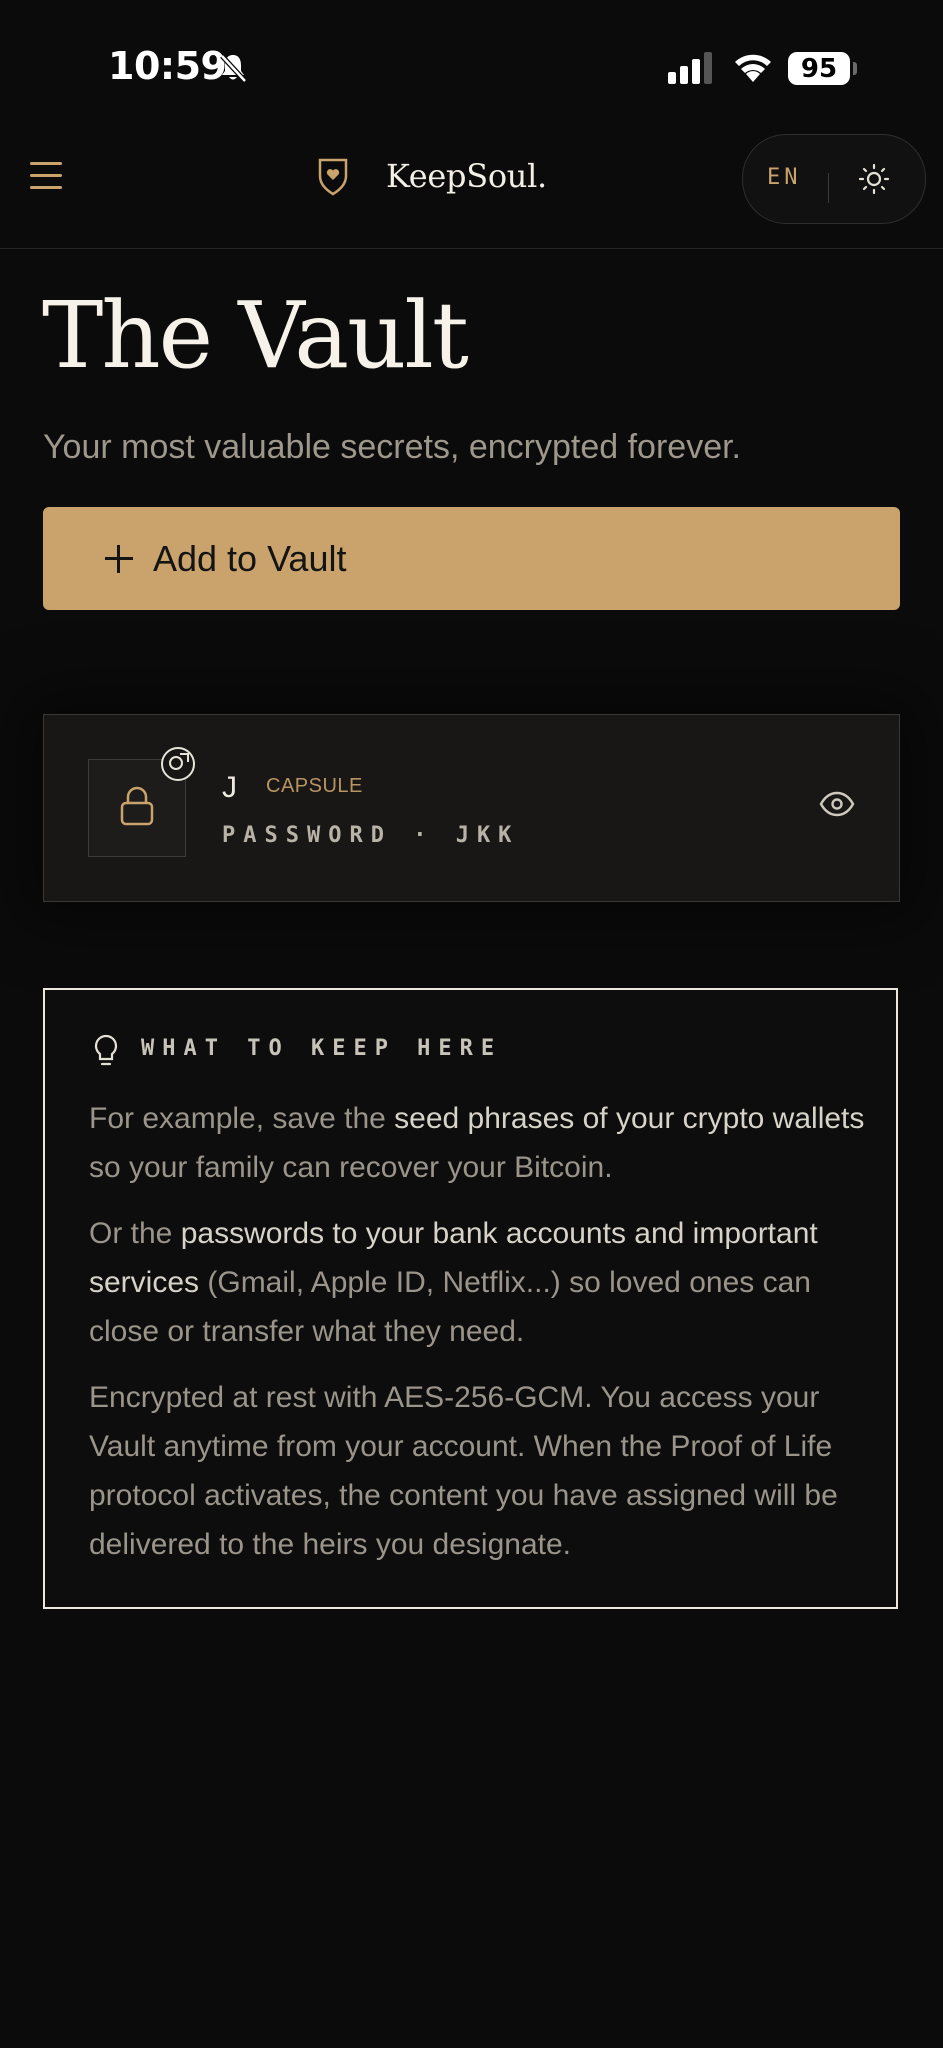  What do you see at coordinates (753, 68) in the screenshot?
I see `wifi-icon` at bounding box center [753, 68].